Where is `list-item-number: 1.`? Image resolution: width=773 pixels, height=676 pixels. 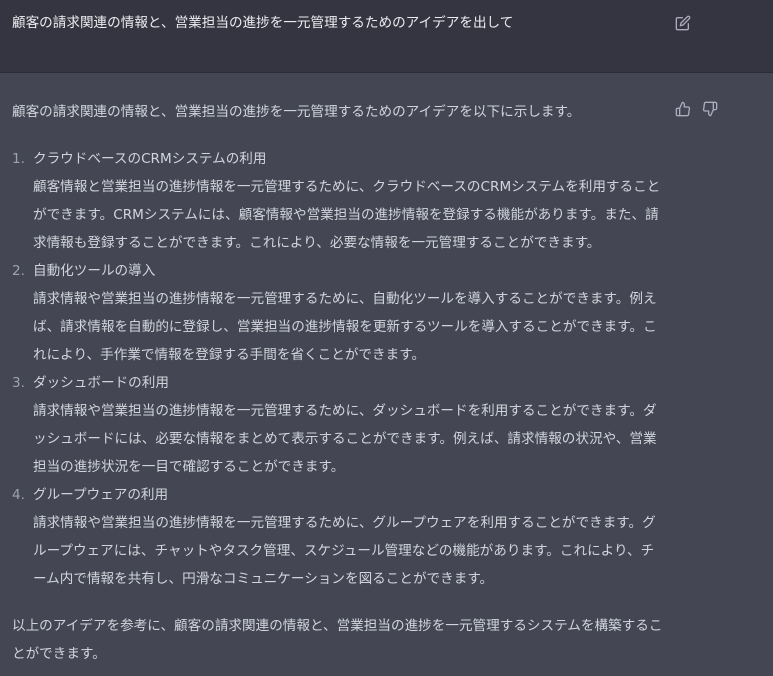 list-item-number: 1. is located at coordinates (18, 159).